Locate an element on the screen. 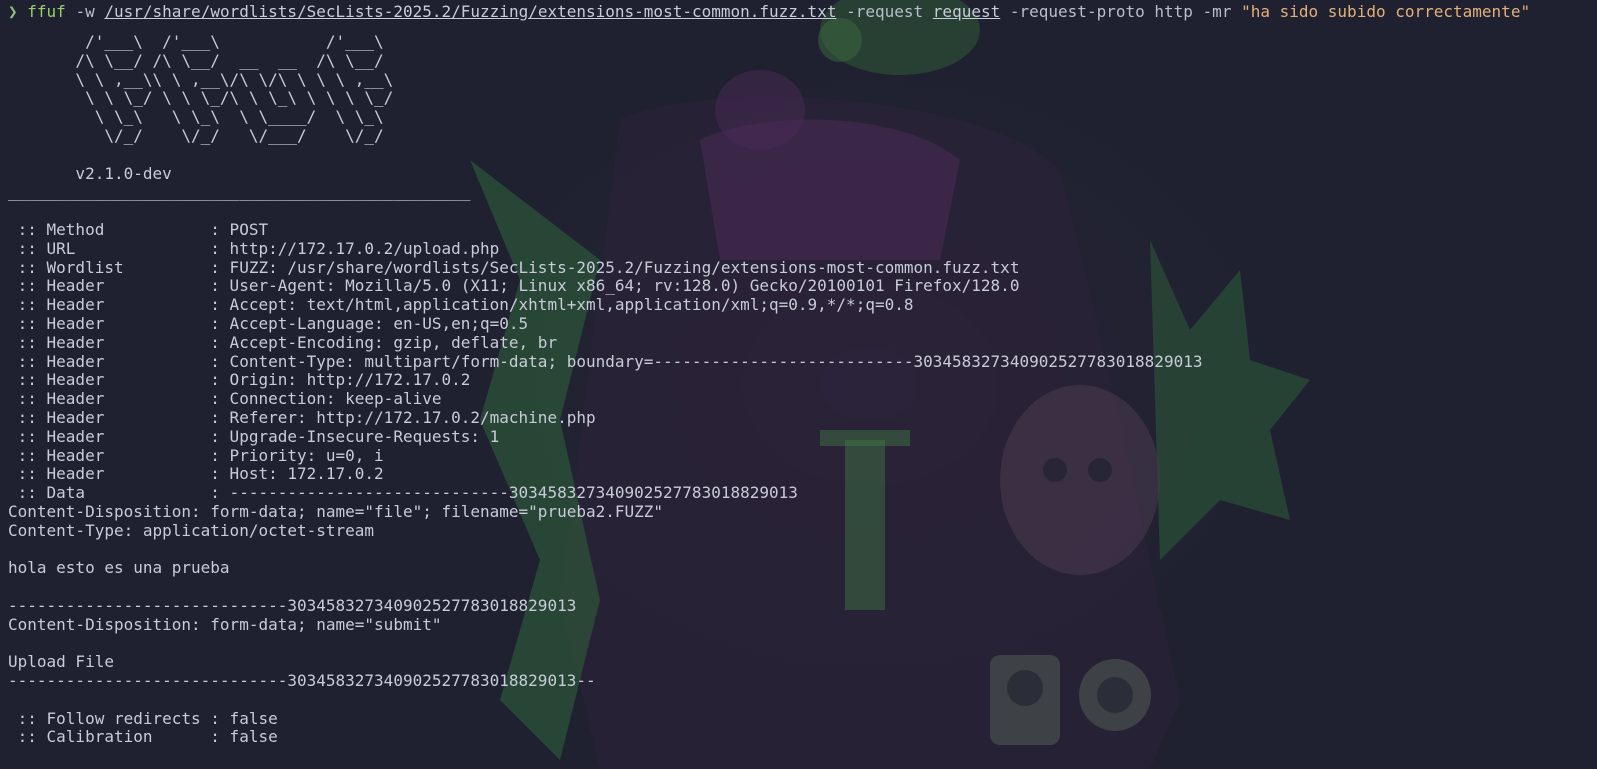 This screenshot has width=1597, height=769. config-header: :: Header : Connection: keep-alive is located at coordinates (225, 399).